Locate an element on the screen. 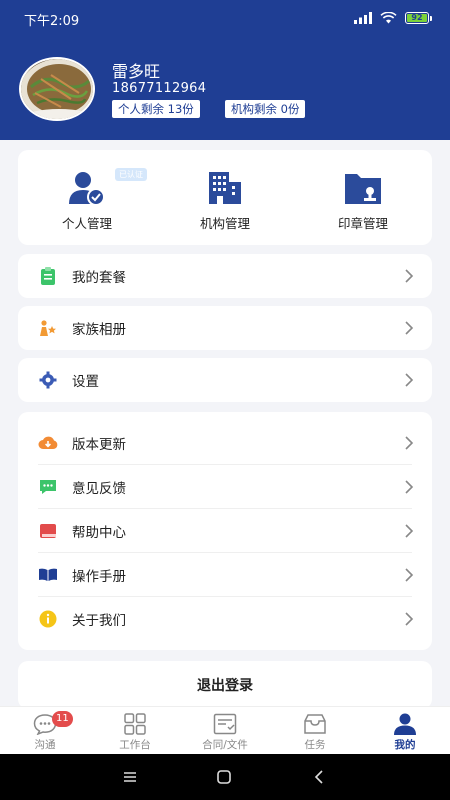  menu-item-package: 我的套餐 is located at coordinates (225, 276).